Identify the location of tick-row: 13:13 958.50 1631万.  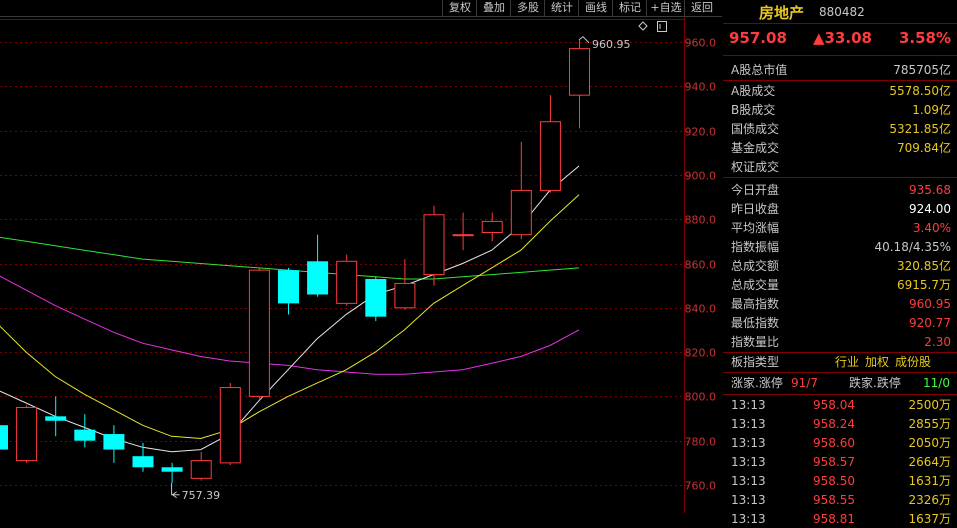
(840, 481).